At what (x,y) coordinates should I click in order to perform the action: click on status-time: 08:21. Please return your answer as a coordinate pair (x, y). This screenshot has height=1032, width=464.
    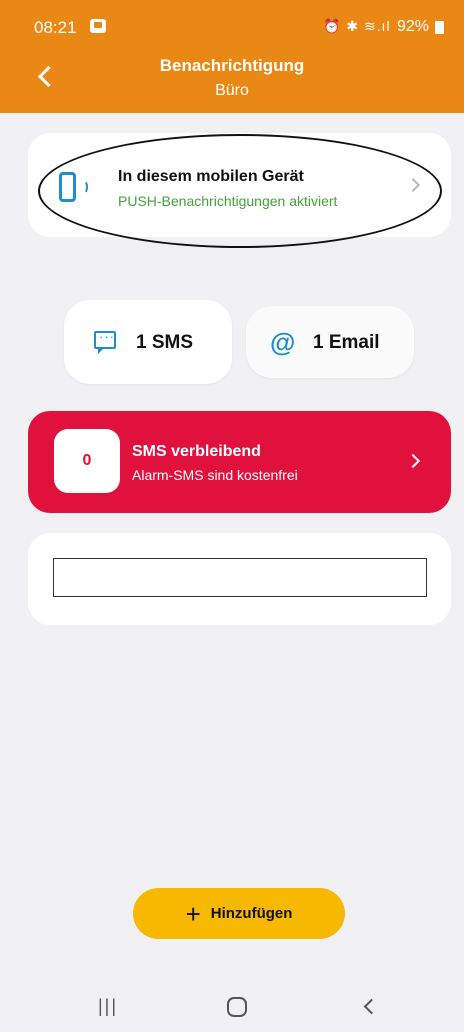
    Looking at the image, I should click on (55, 27).